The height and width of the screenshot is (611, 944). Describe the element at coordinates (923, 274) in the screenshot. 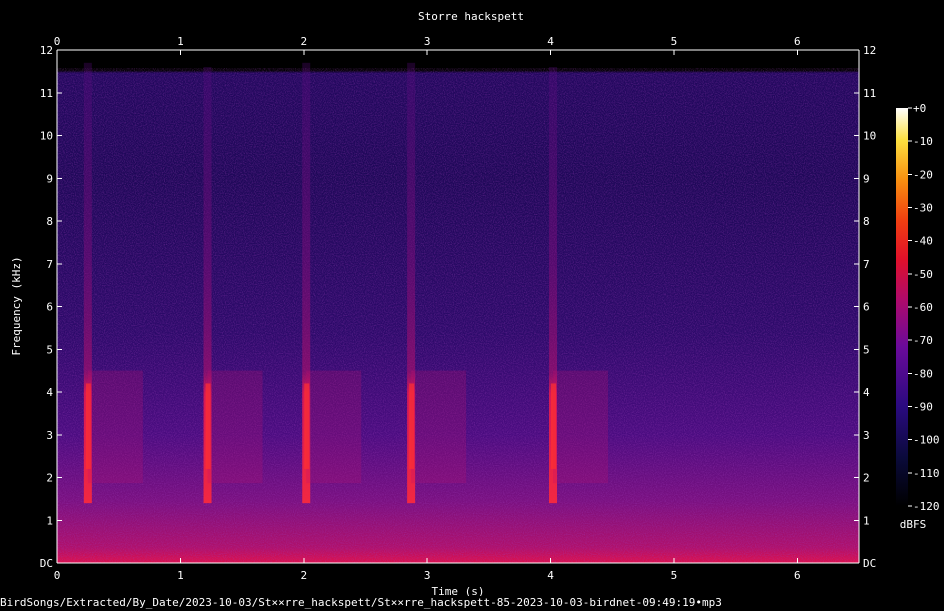

I see `colorbar-tick-label: -50` at that location.